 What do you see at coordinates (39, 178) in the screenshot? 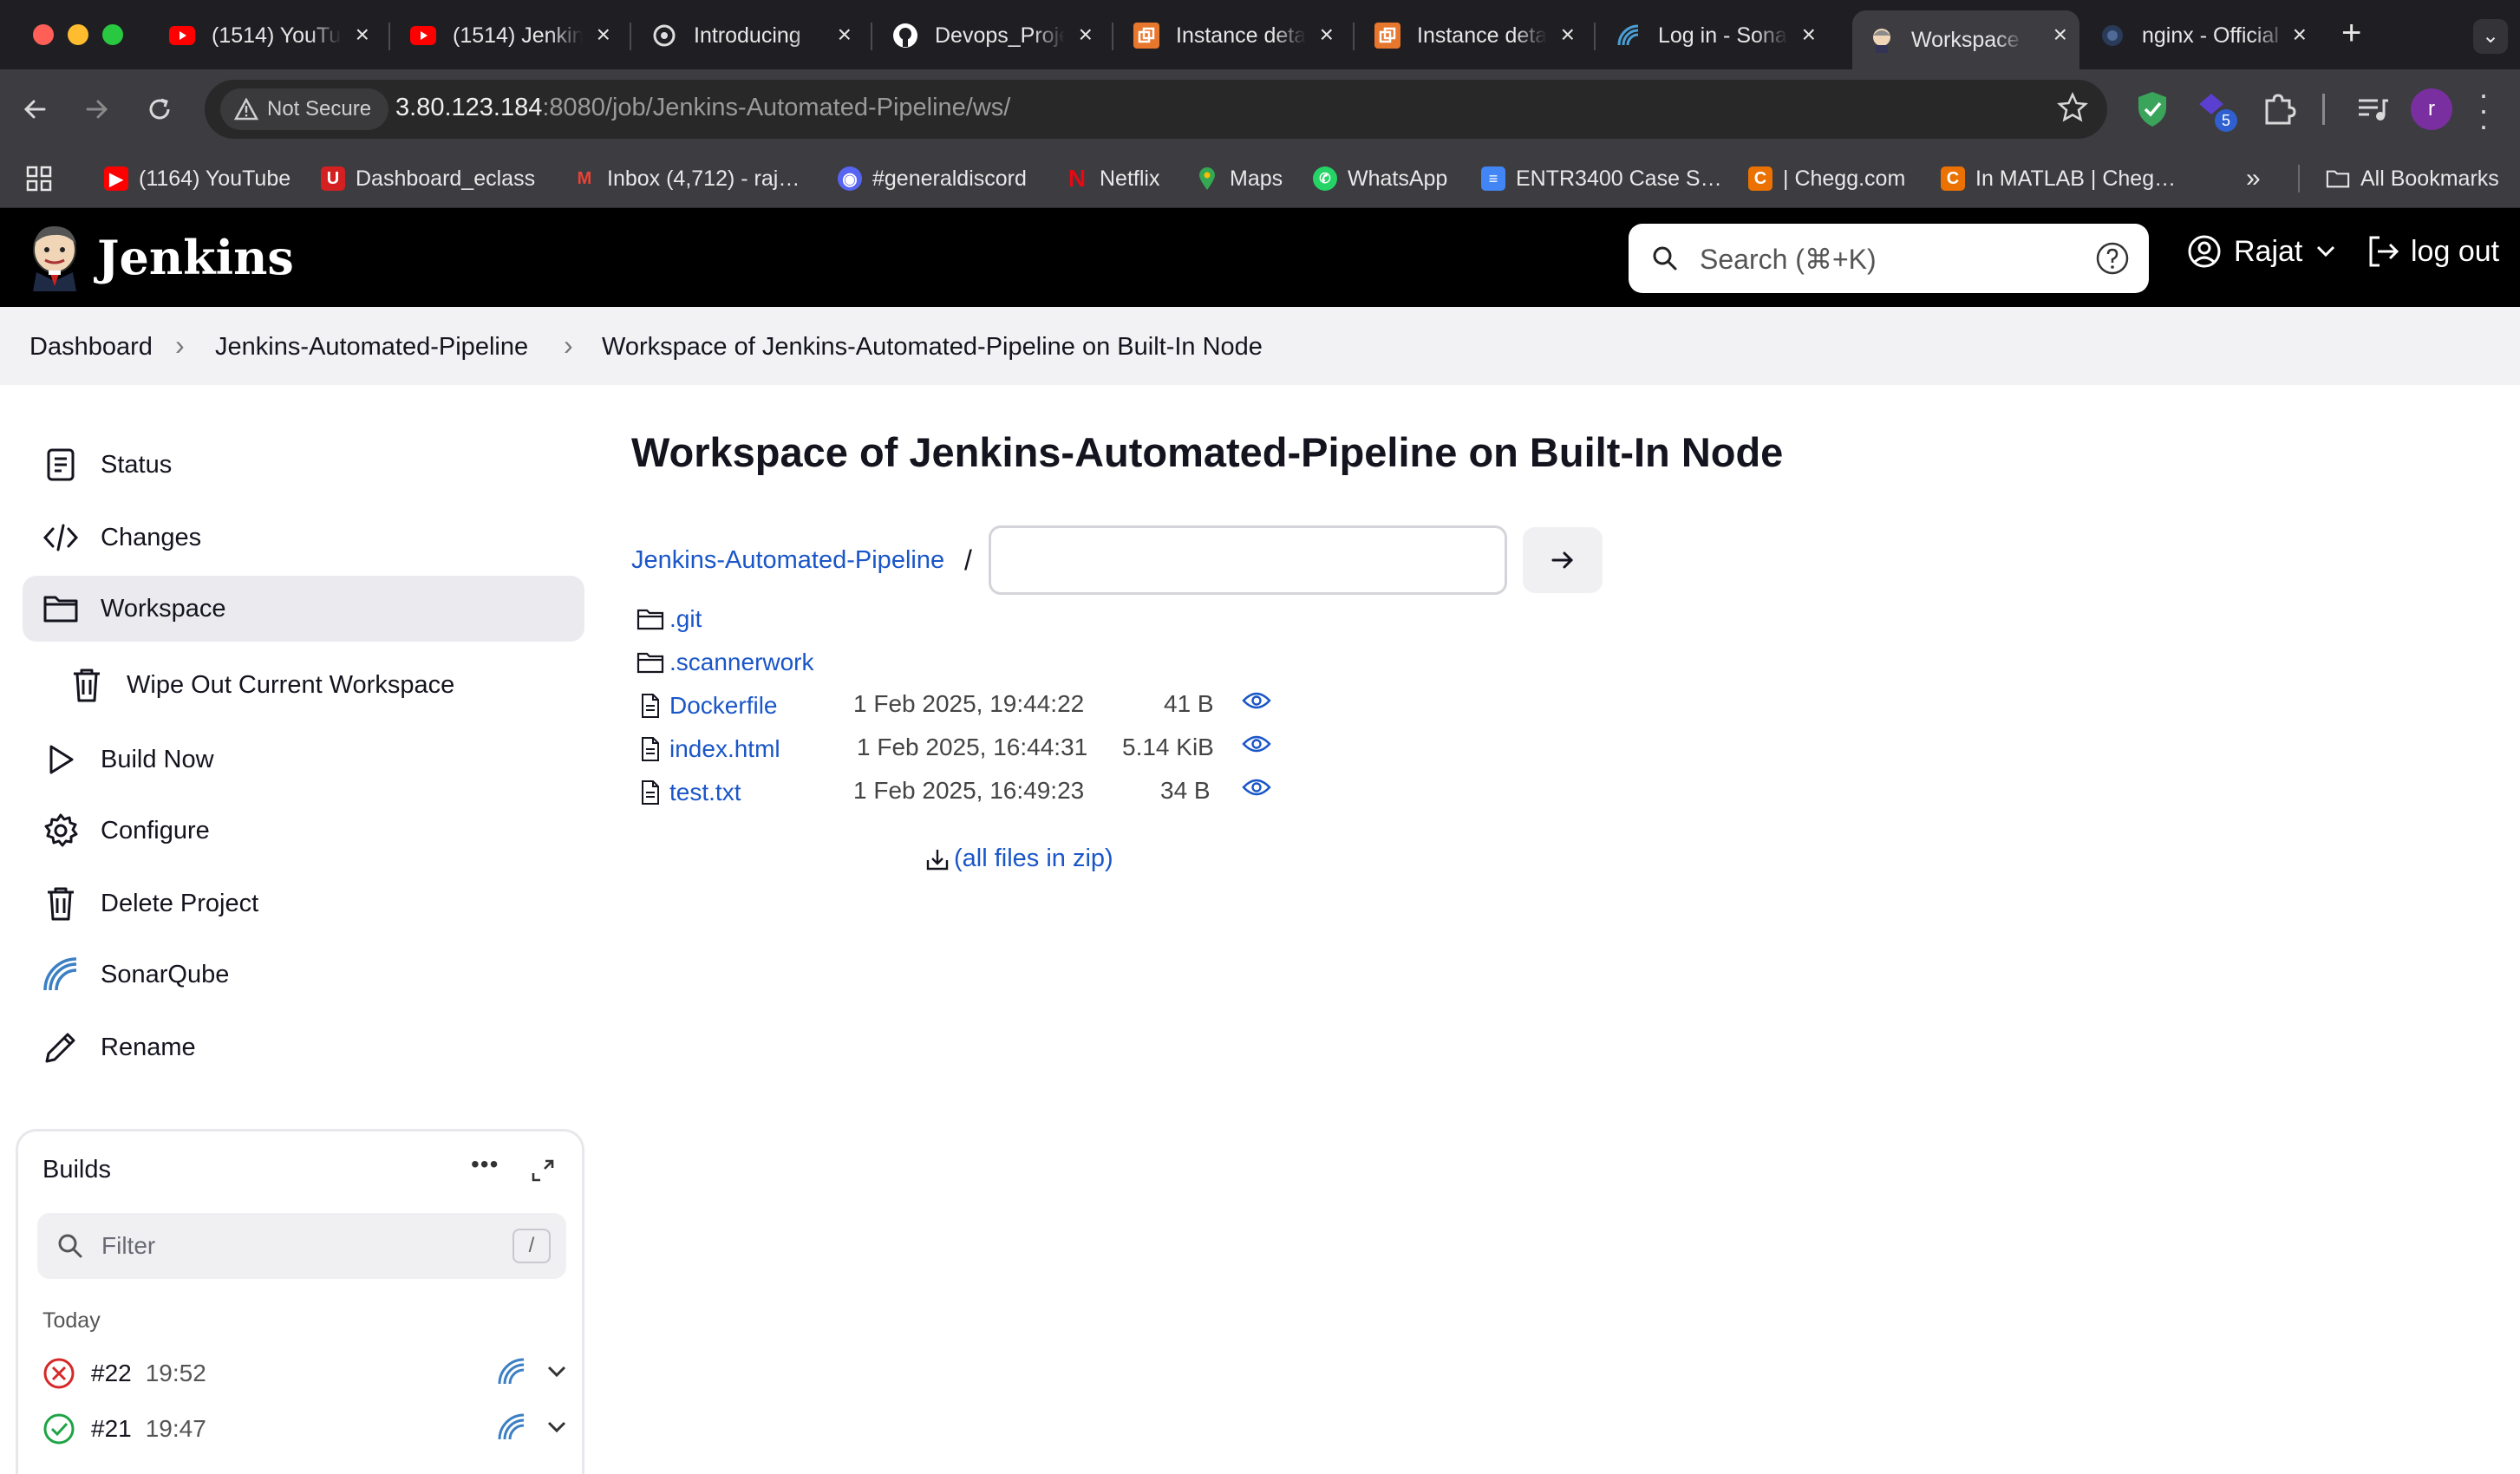
I see `apps-grid-icon` at bounding box center [39, 178].